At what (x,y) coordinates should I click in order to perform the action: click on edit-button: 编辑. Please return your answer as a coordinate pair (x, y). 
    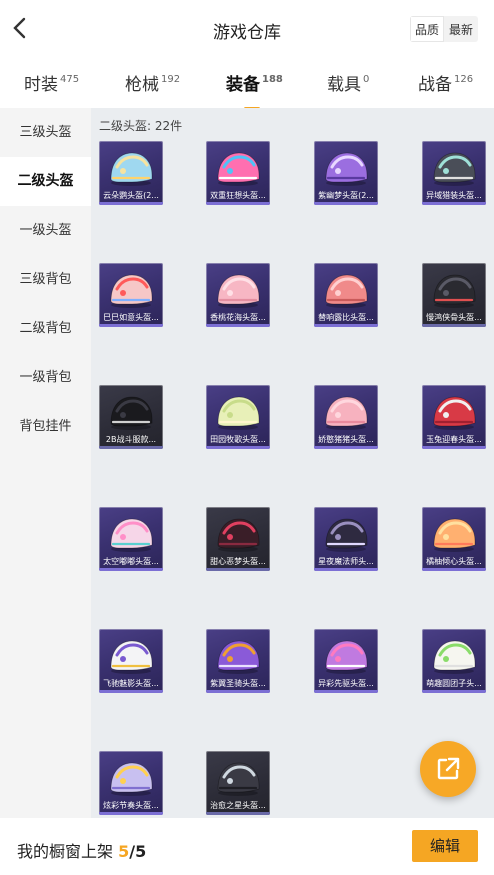
    Looking at the image, I should click on (445, 846).